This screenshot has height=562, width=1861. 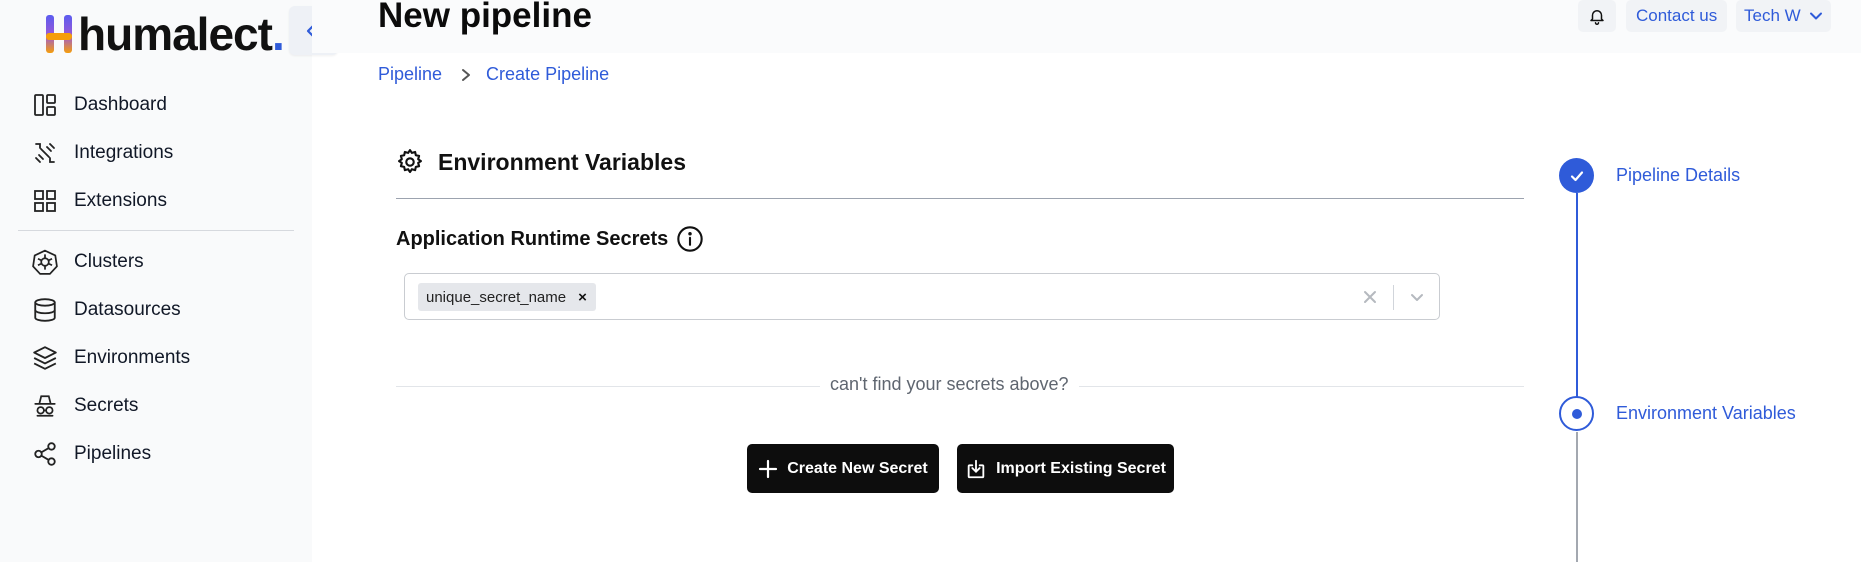 I want to click on pipelines-icon, so click(x=45, y=454).